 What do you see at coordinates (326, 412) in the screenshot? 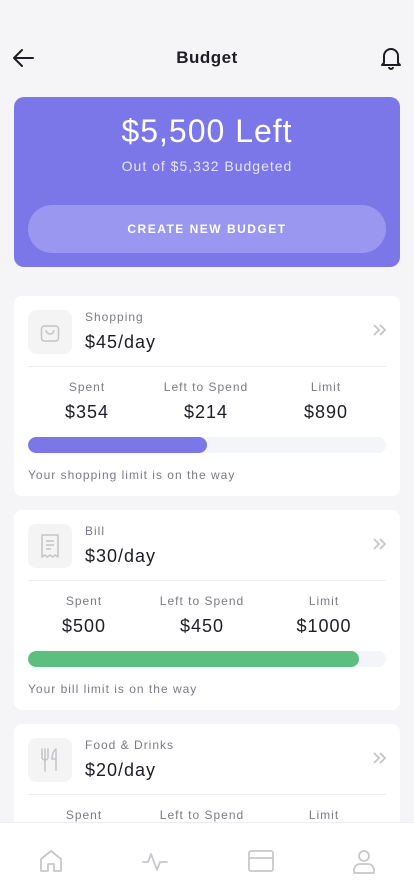
I see `limit-value: $890` at bounding box center [326, 412].